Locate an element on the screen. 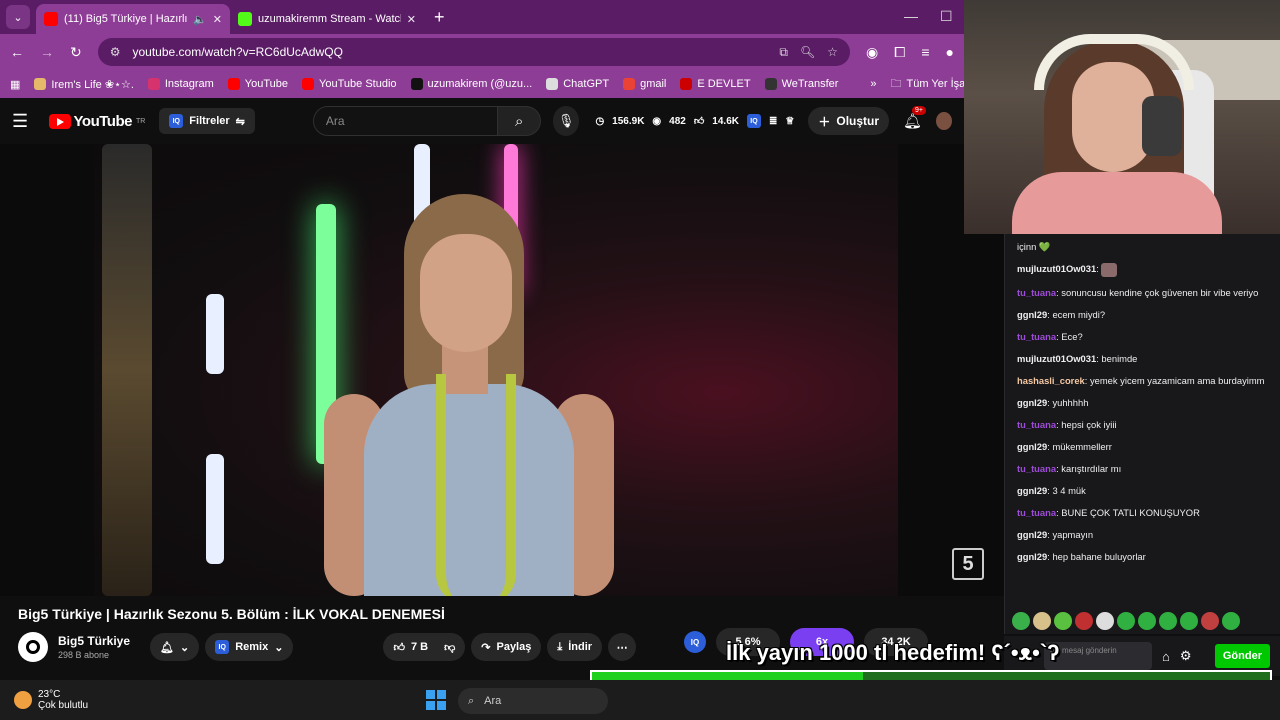  tab-title: (11) Big5 Türkiye | Hazırlık S is located at coordinates (126, 19).